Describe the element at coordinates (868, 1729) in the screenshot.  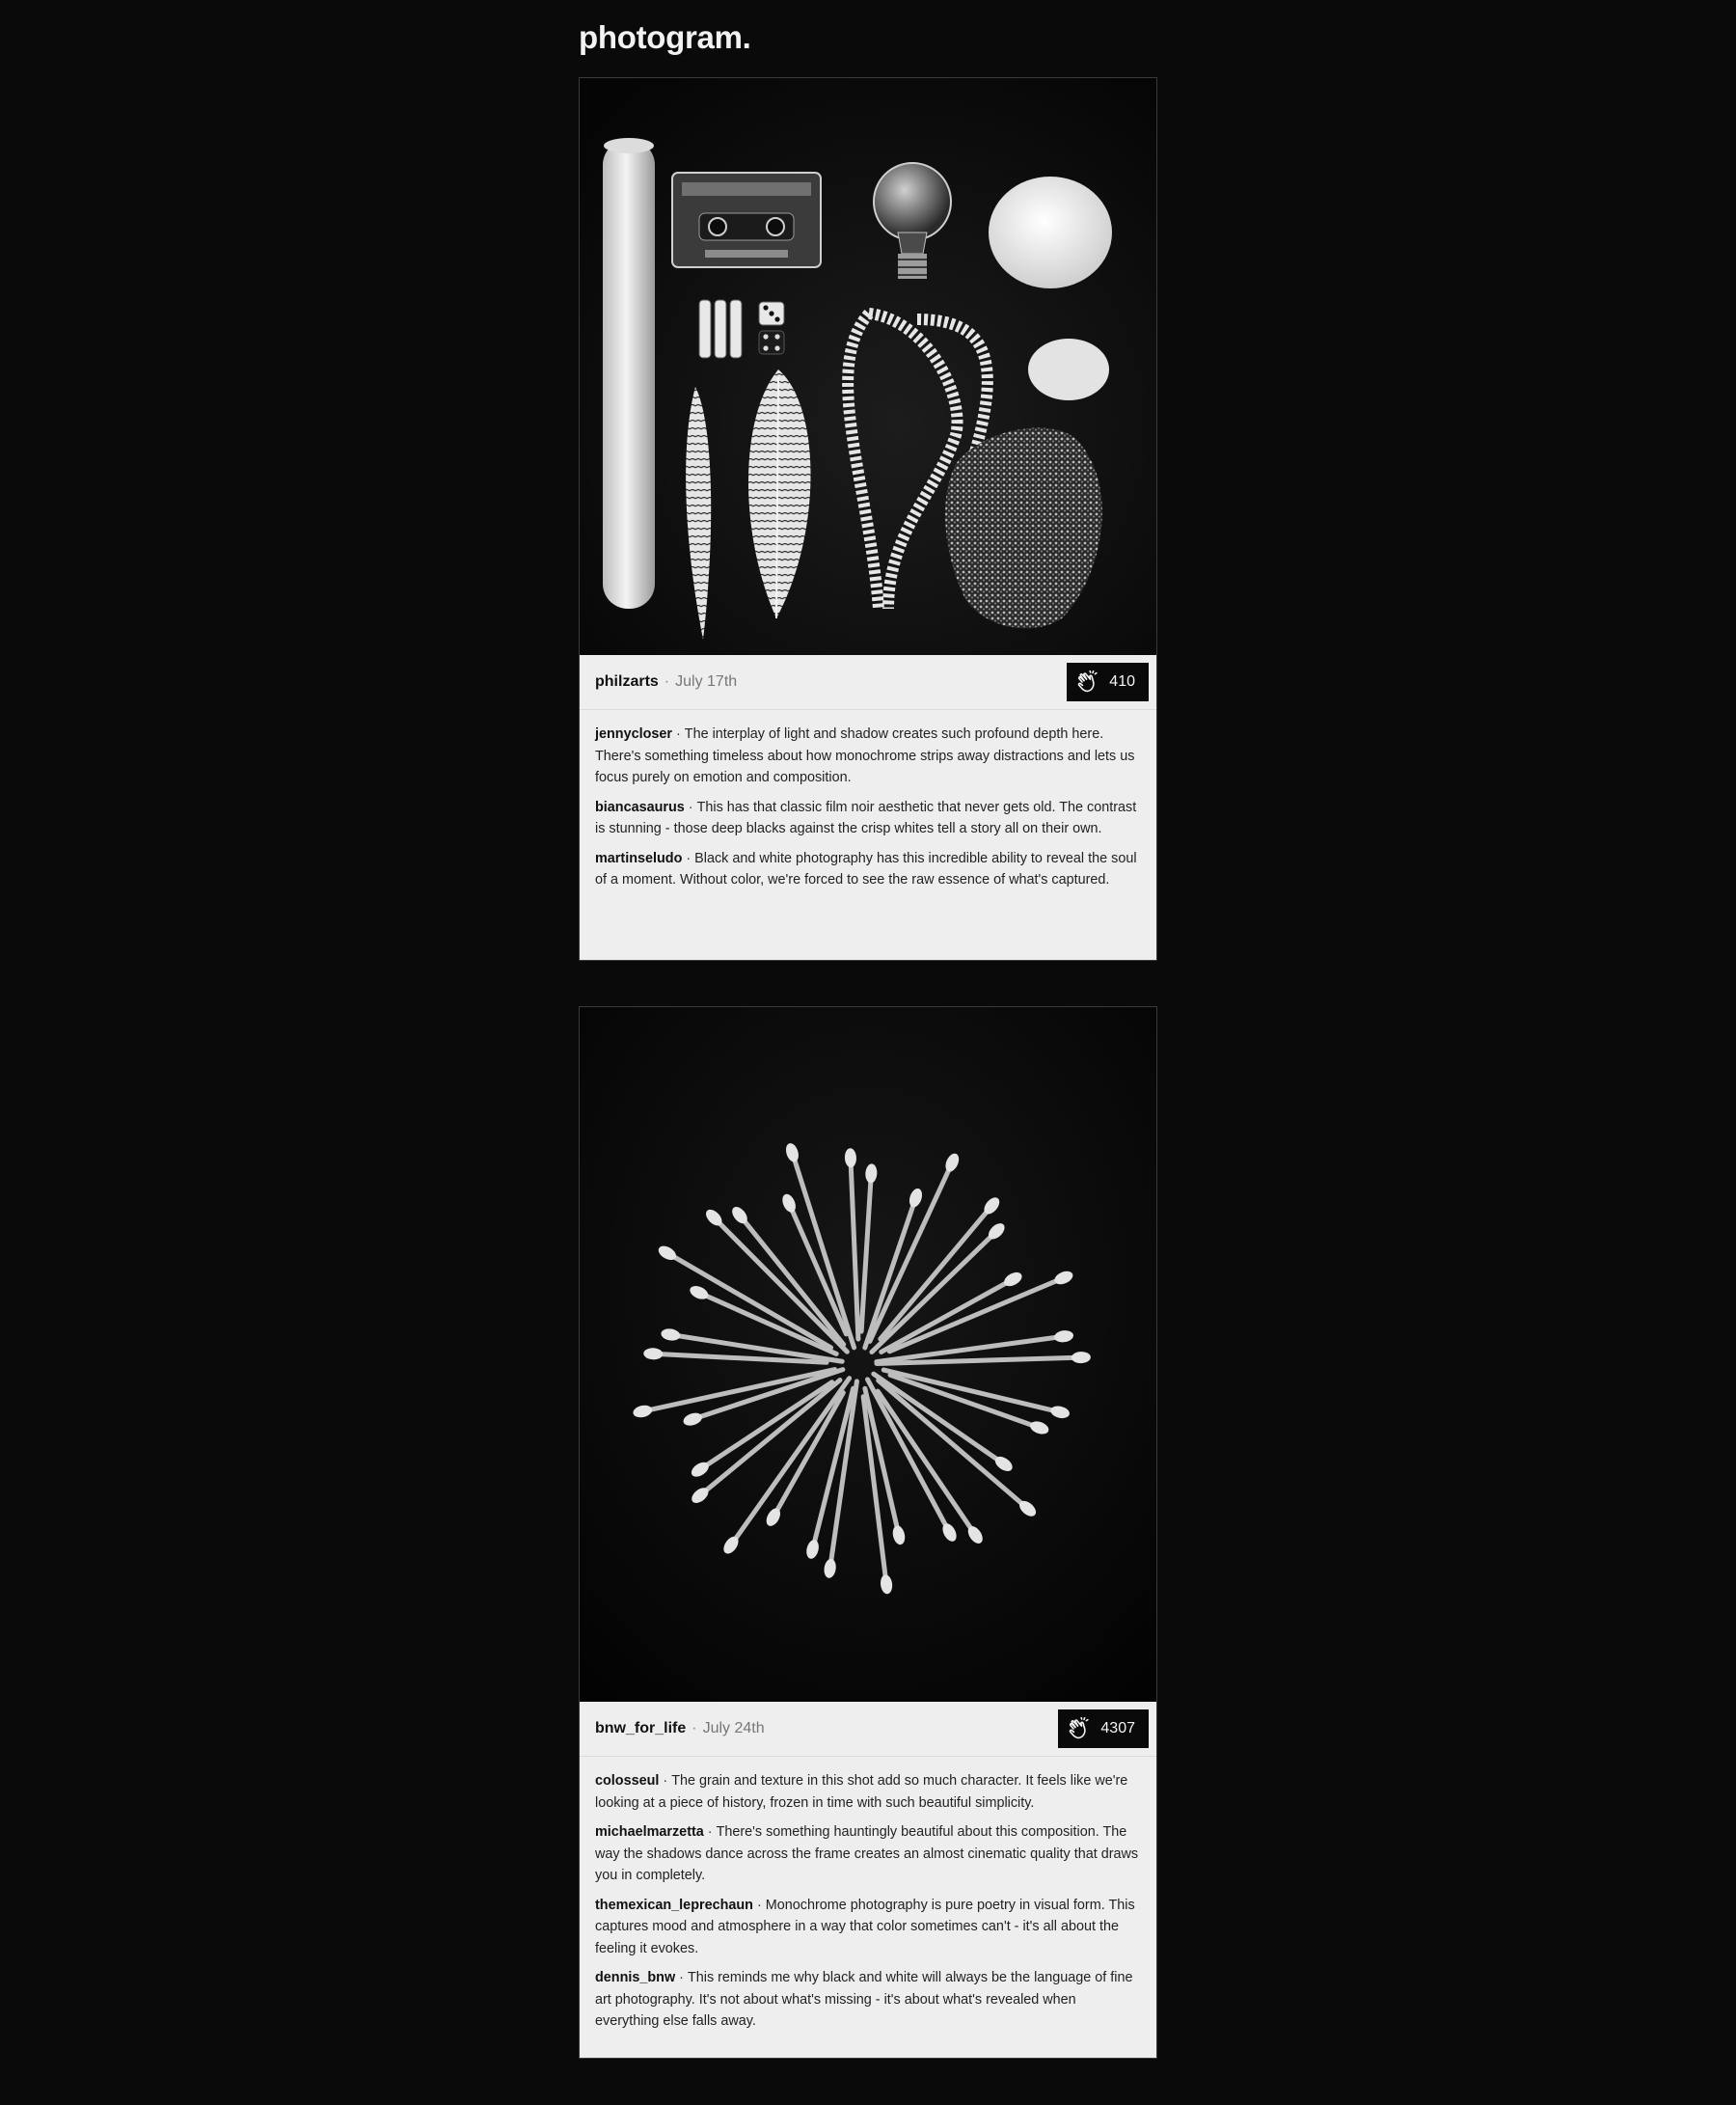
I see `post-meta: bnw_for_life · July 24th 4307` at that location.